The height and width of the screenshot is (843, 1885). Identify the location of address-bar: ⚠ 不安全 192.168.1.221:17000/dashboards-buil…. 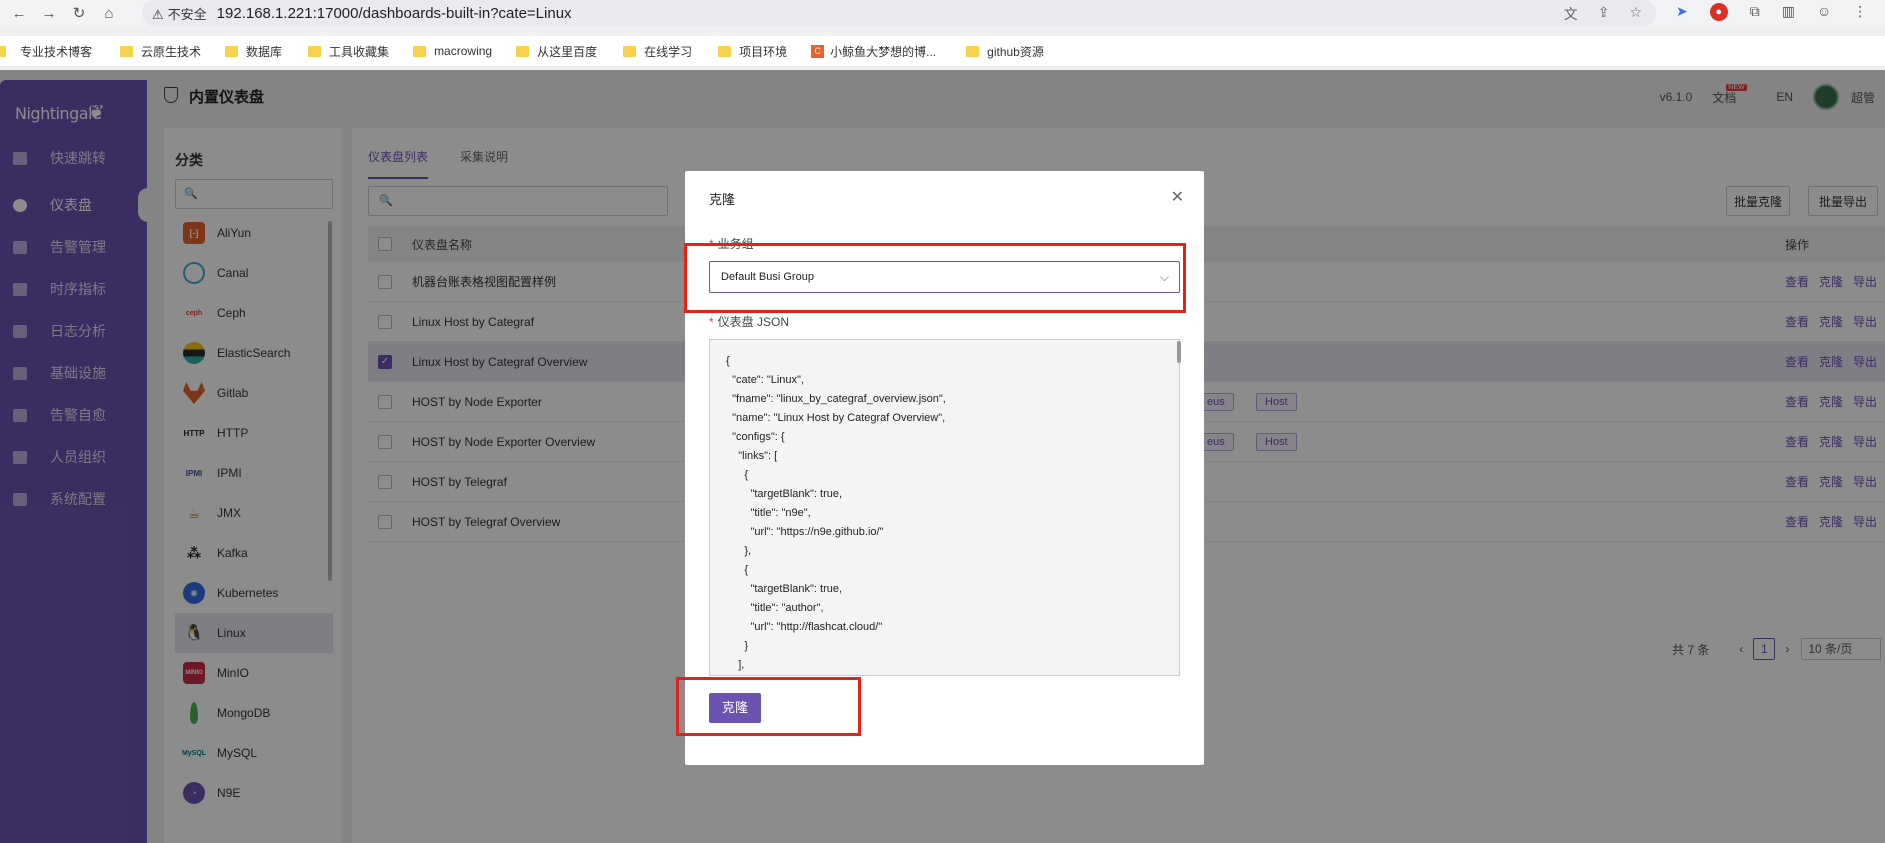
(899, 13).